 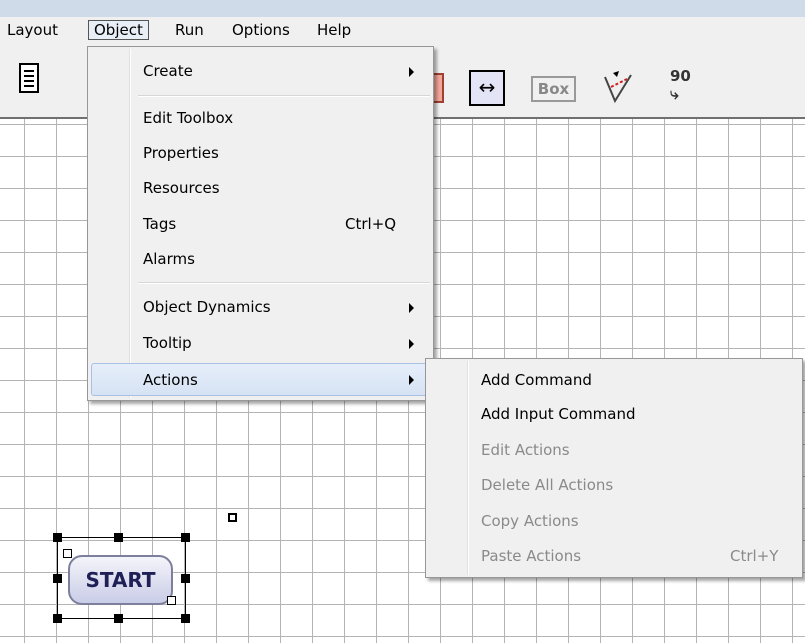 I want to click on menu-object-label: Object, so click(x=118, y=30).